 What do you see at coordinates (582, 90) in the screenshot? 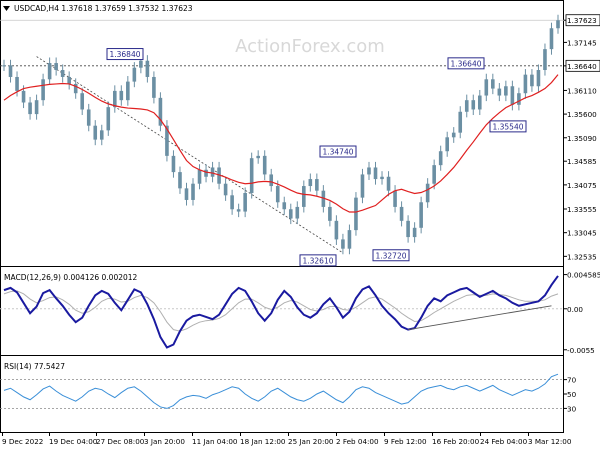
I see `y-tick-label: 1.36110` at bounding box center [582, 90].